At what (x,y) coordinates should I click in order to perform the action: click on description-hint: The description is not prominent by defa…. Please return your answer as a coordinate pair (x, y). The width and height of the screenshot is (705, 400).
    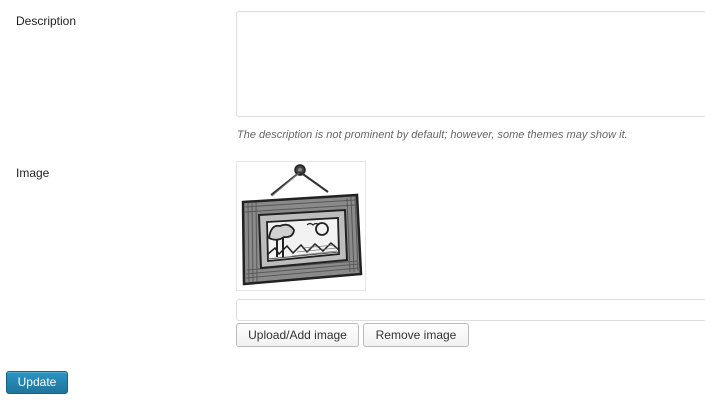
    Looking at the image, I should click on (432, 135).